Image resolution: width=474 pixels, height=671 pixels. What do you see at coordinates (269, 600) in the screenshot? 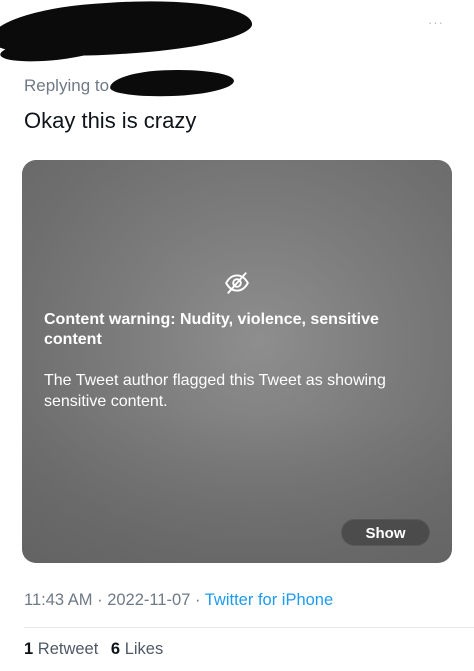
I see `tweet-source-link: Twitter for iPhone` at bounding box center [269, 600].